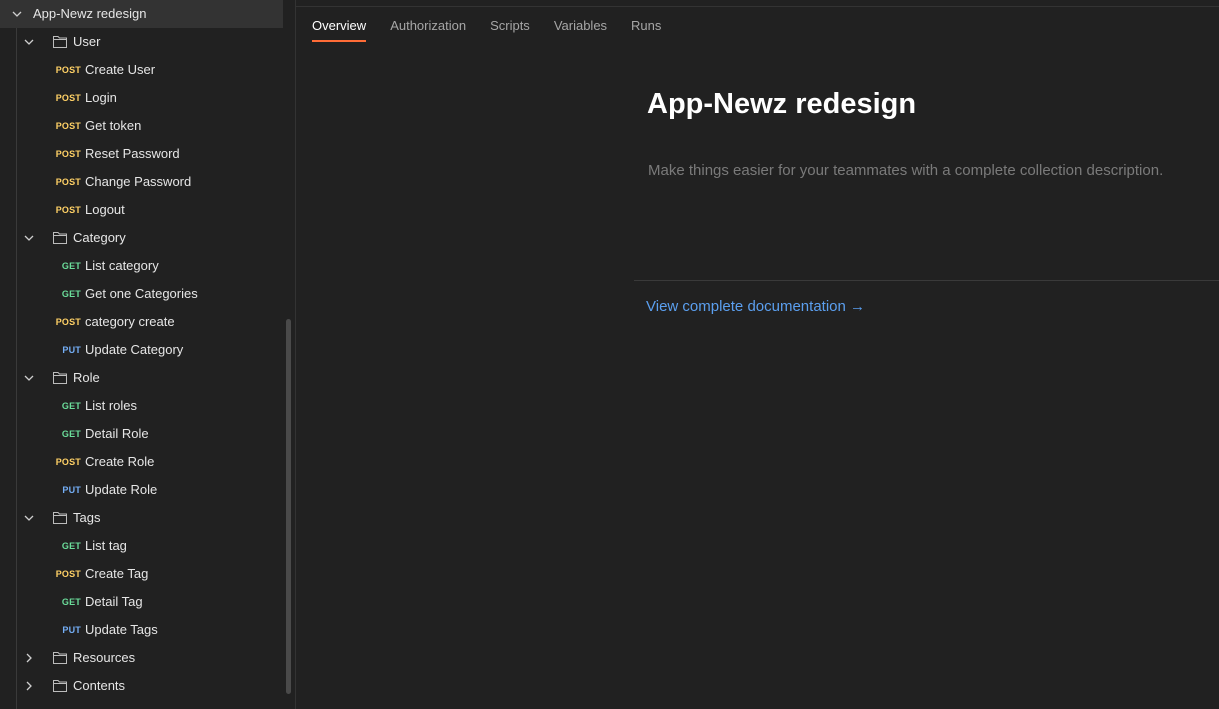 The image size is (1219, 709). What do you see at coordinates (121, 489) in the screenshot?
I see `request-label: Update Role` at bounding box center [121, 489].